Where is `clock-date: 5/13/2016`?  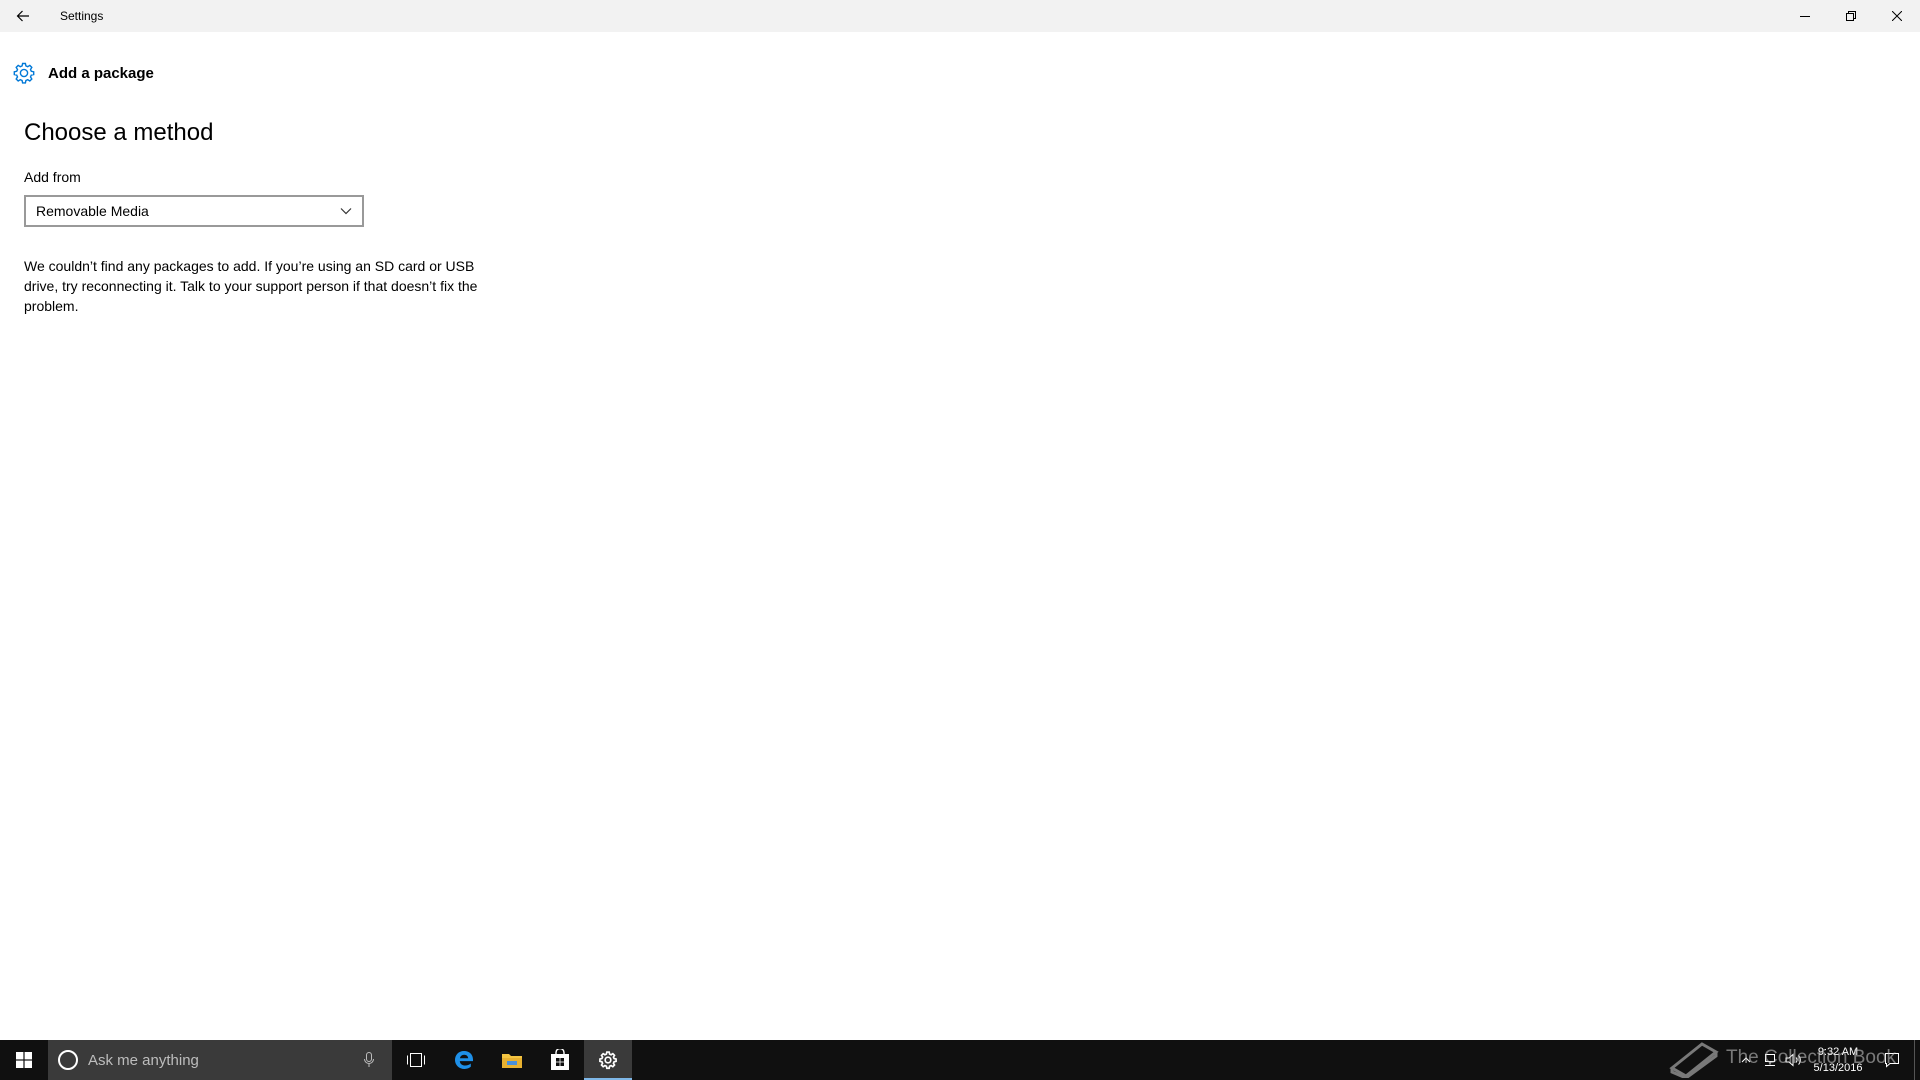 clock-date: 5/13/2016 is located at coordinates (1838, 1068).